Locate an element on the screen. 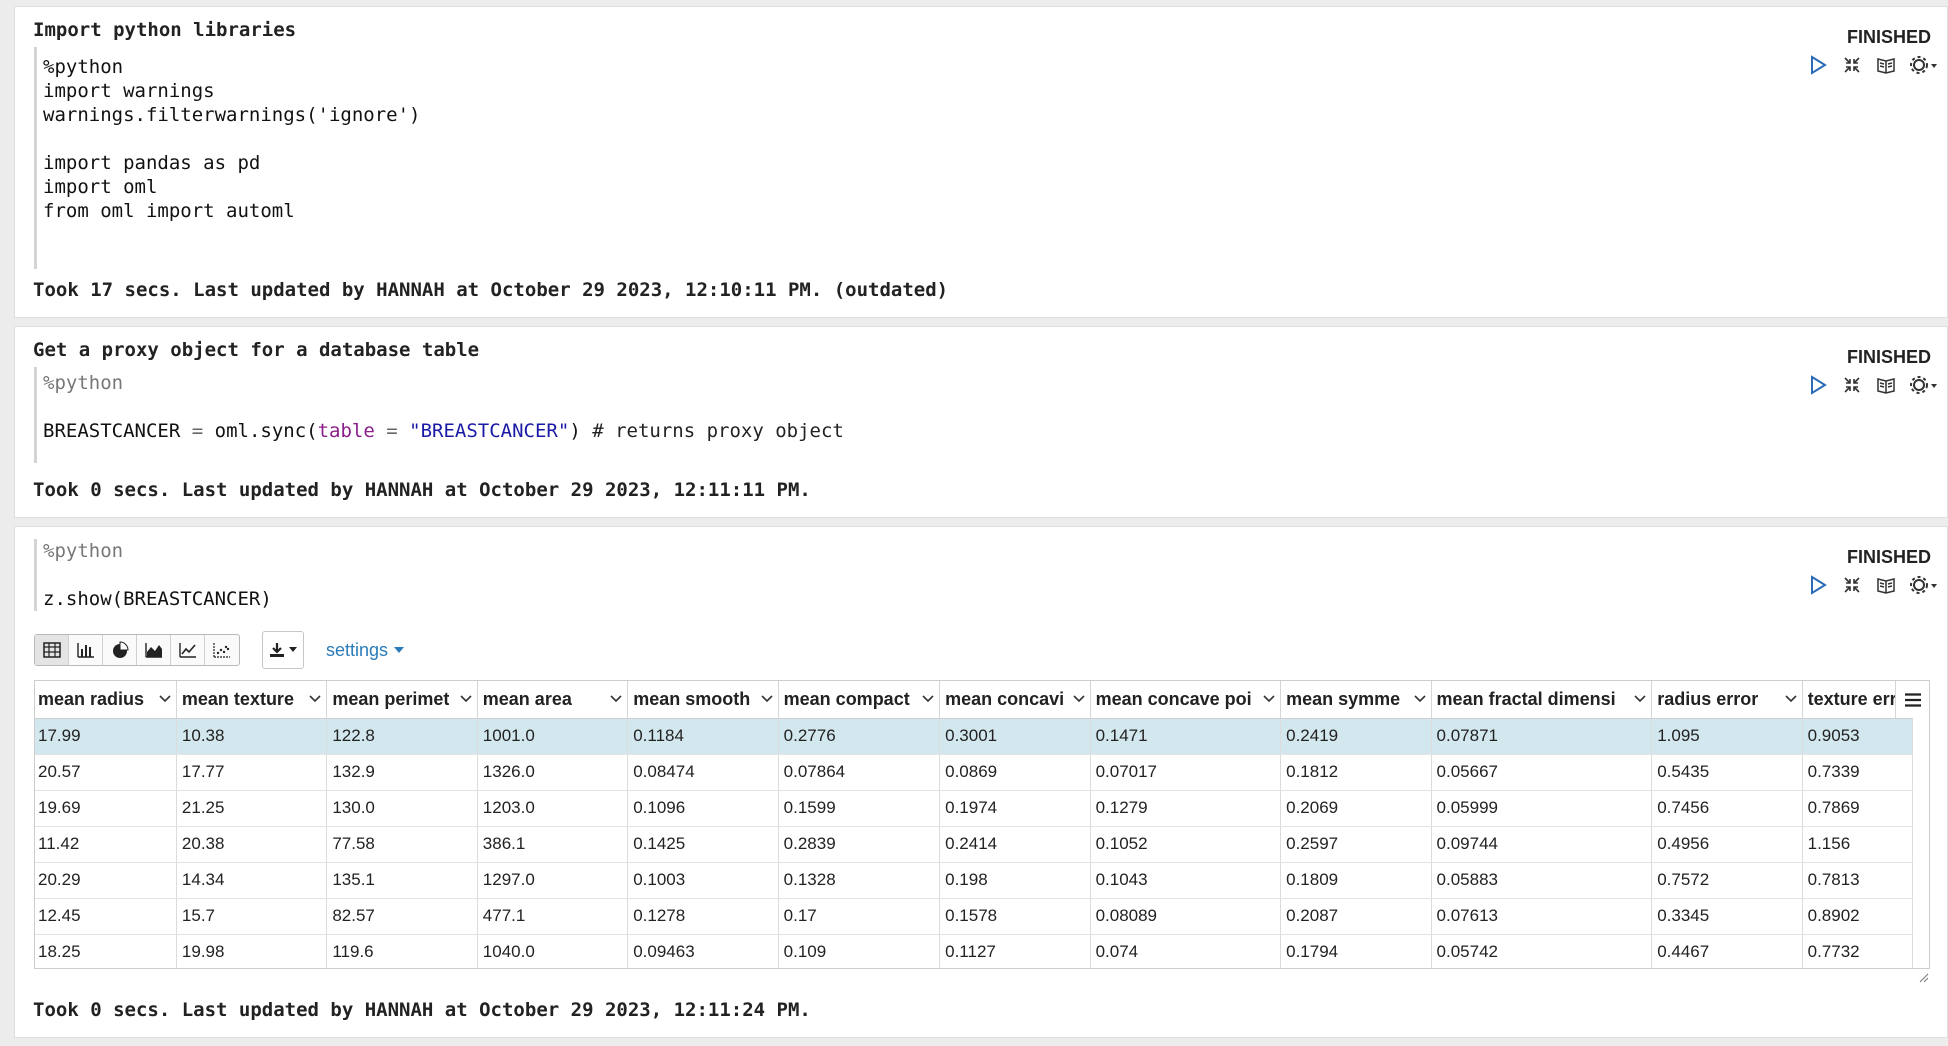  code-line: import oml is located at coordinates (100, 187).